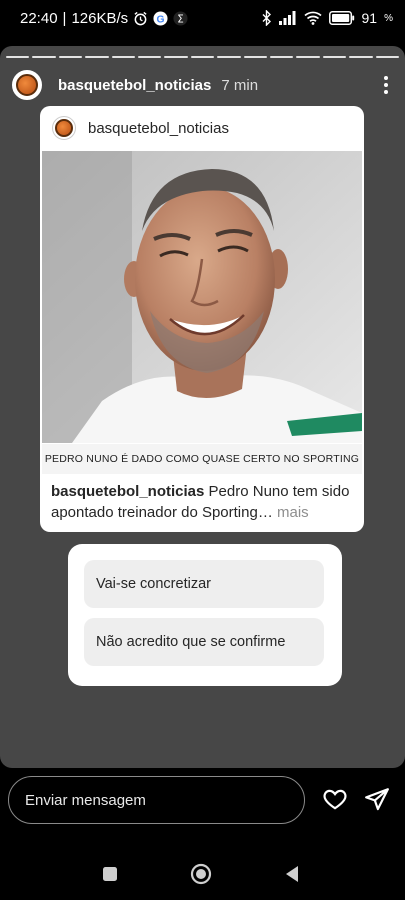 The height and width of the screenshot is (900, 405). I want to click on message-placeholder: Enviar mensagem, so click(85, 800).